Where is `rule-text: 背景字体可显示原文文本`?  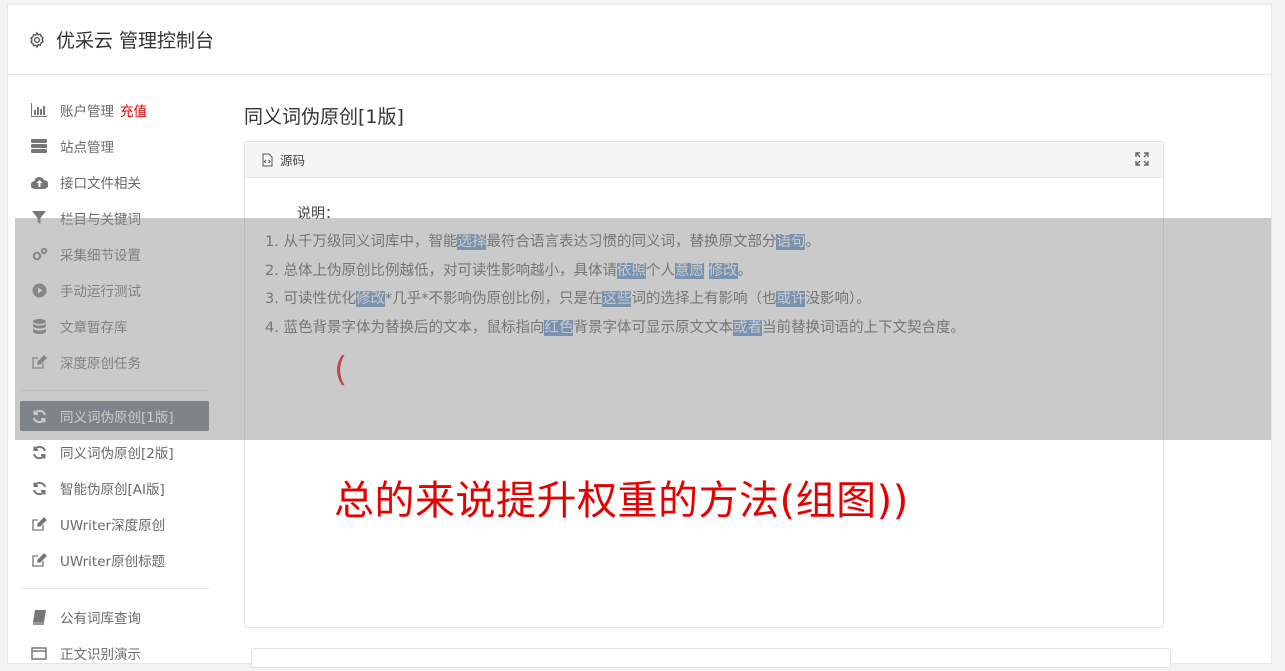
rule-text: 背景字体可显示原文文本 is located at coordinates (653, 327).